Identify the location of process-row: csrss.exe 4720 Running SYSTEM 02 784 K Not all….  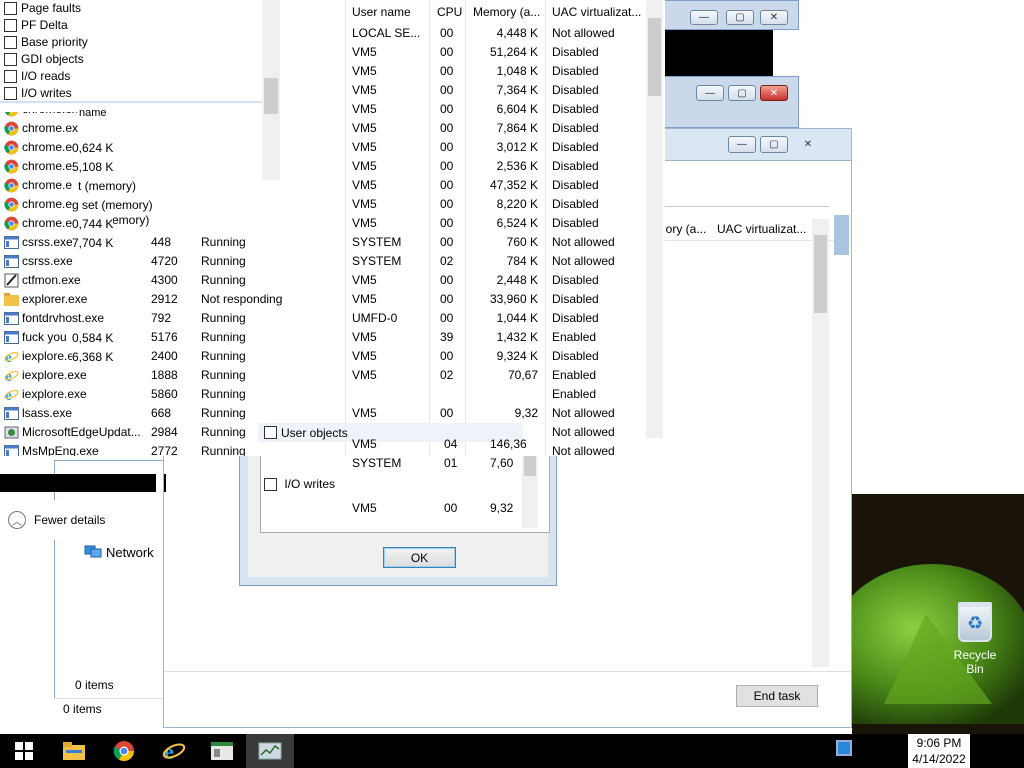
(325, 261).